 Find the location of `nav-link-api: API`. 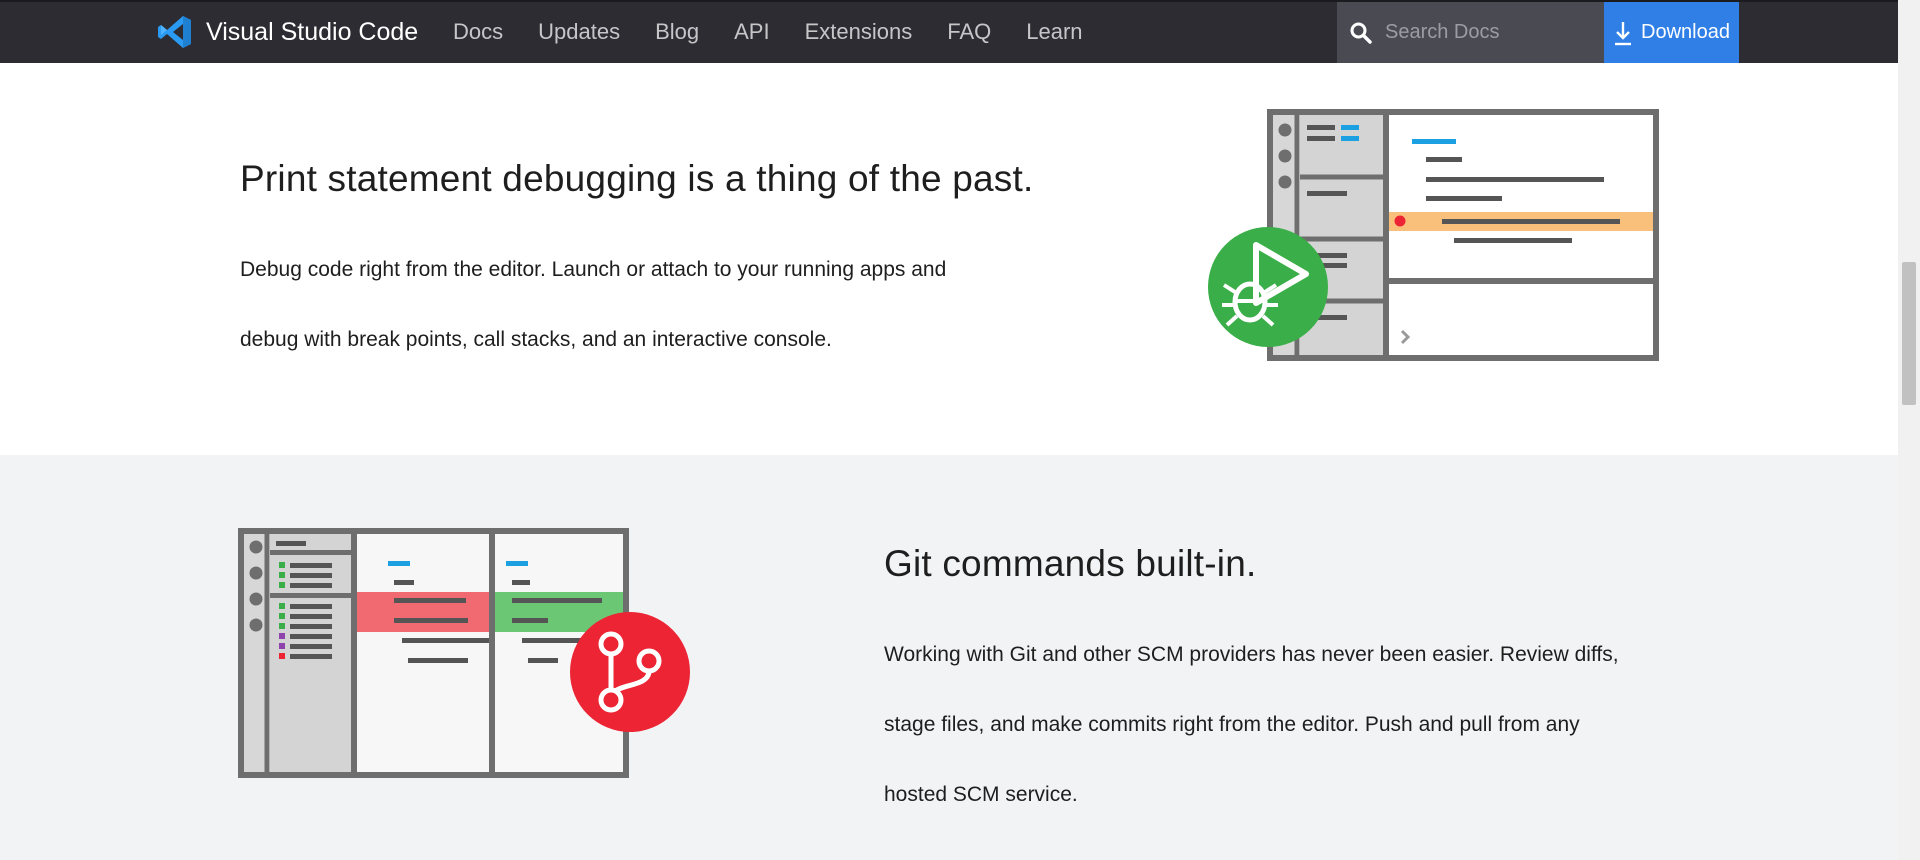

nav-link-api: API is located at coordinates (751, 32).